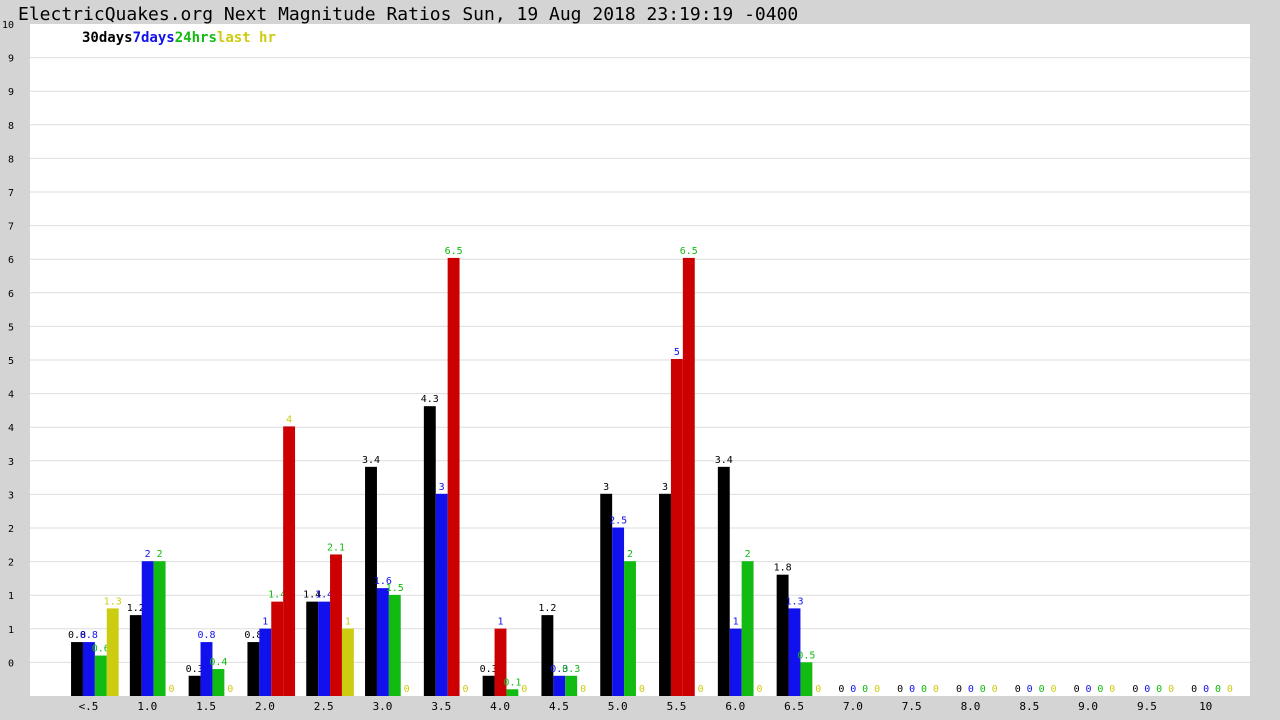  What do you see at coordinates (783, 568) in the screenshot?
I see `data-label: 1.8` at bounding box center [783, 568].